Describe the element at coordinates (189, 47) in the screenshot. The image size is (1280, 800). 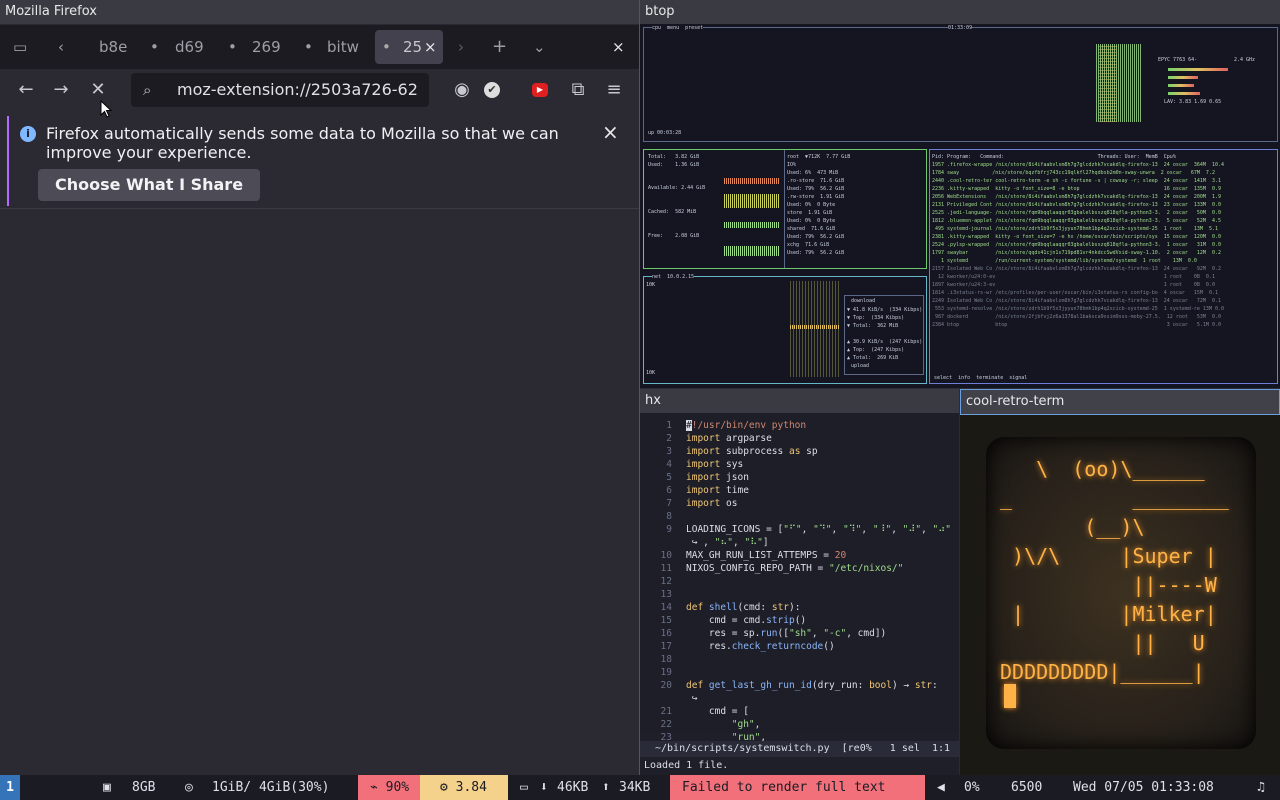
I see `tab-2: d69` at that location.